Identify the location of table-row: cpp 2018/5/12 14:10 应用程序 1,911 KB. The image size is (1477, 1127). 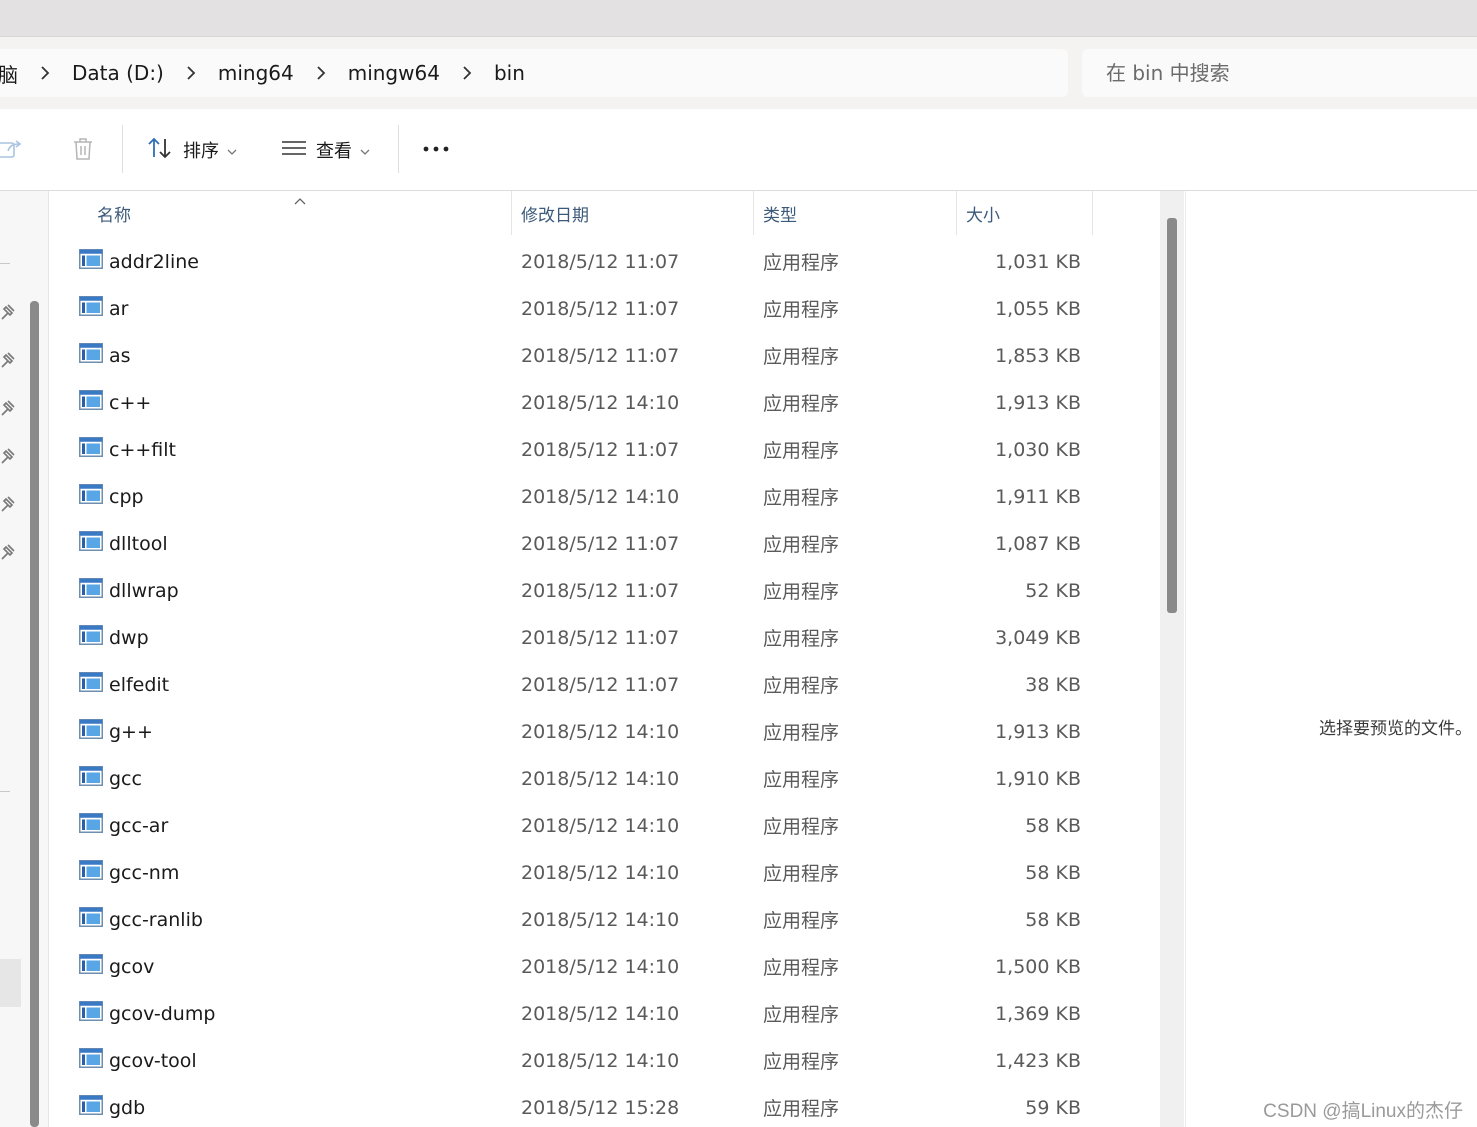
(604, 496).